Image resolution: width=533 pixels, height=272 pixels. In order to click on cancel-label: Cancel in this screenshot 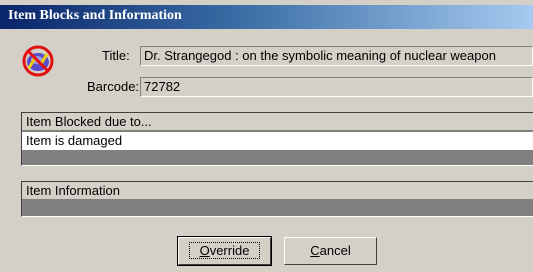, I will do `click(330, 250)`.